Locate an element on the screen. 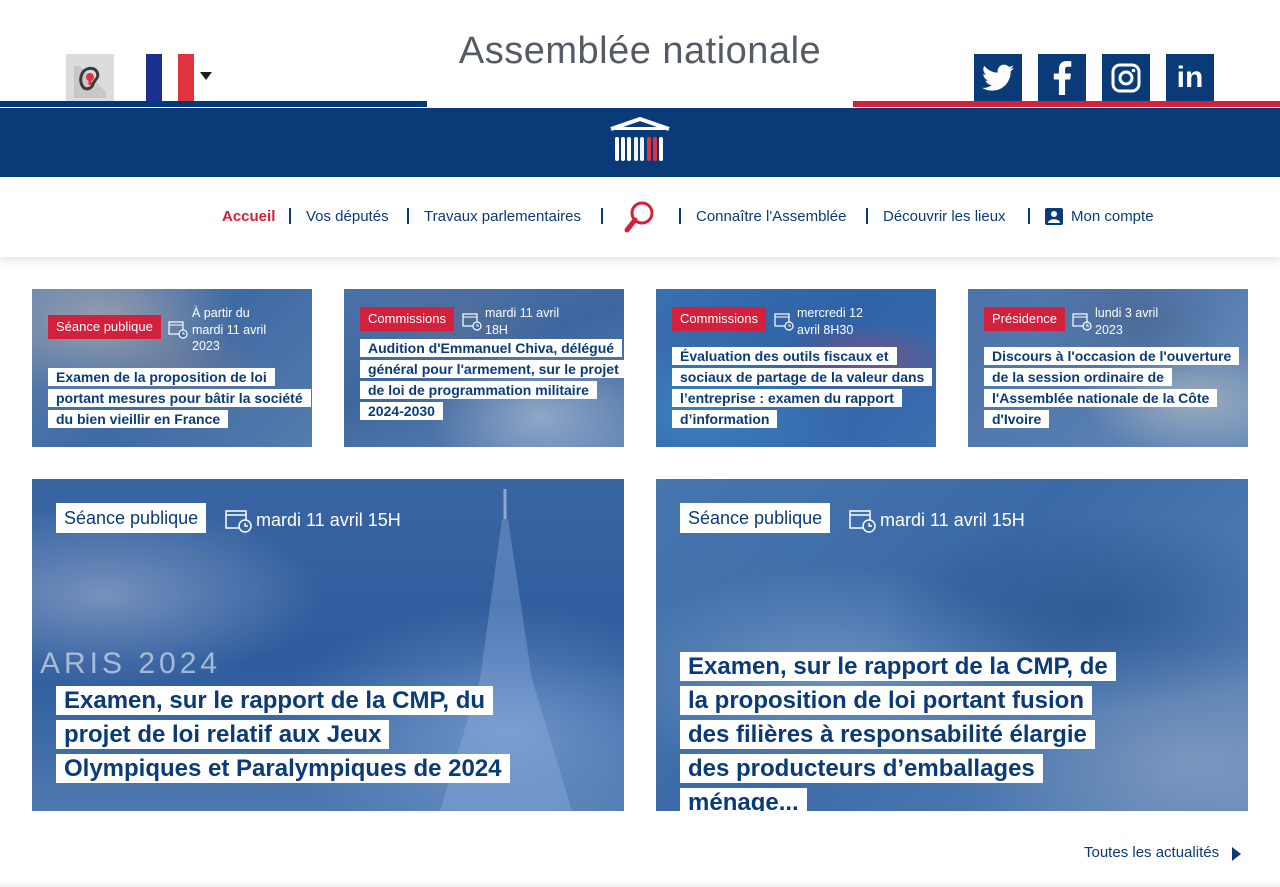 The width and height of the screenshot is (1280, 887). language-selector is located at coordinates (182, 78).